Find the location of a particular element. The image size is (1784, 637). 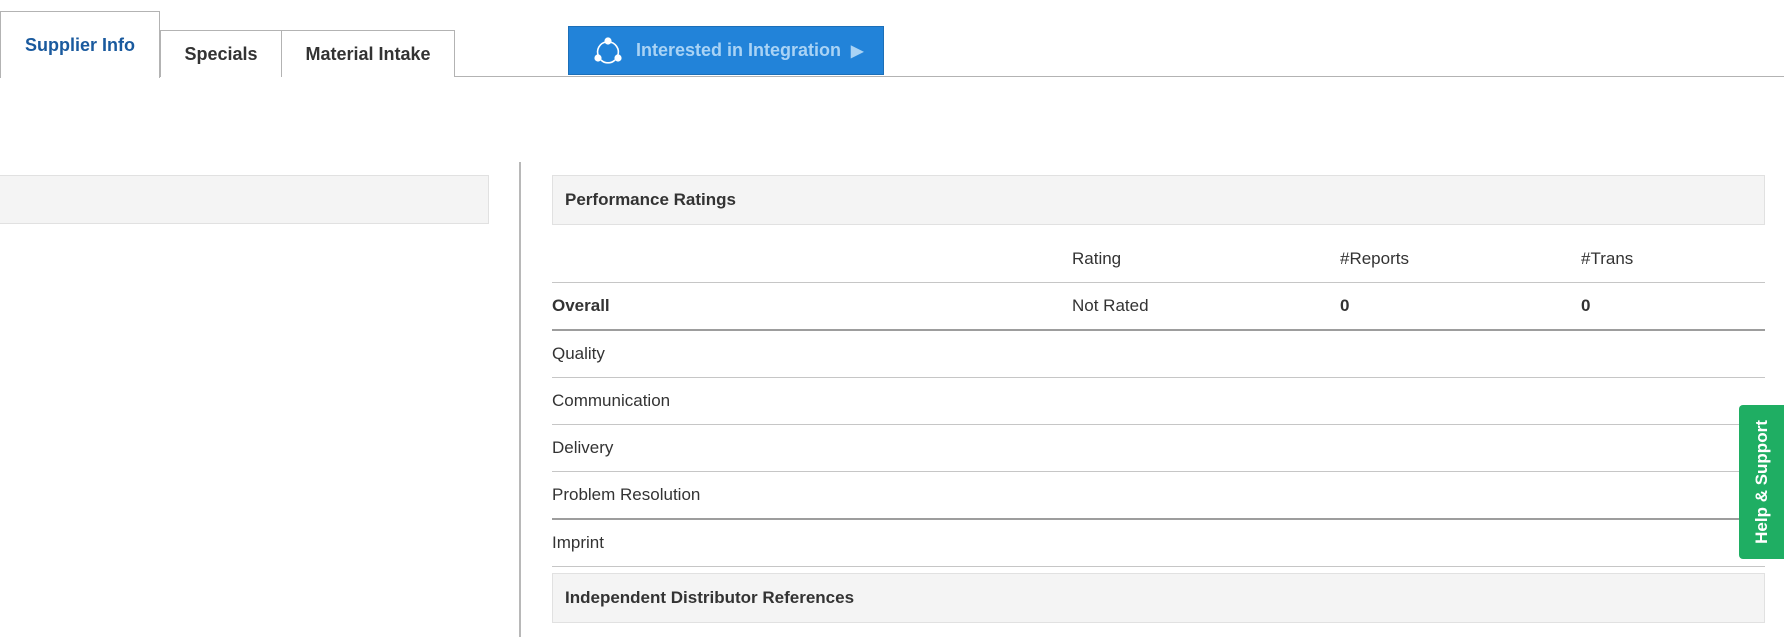

integration-button-label: Interested in Integration is located at coordinates (739, 50).